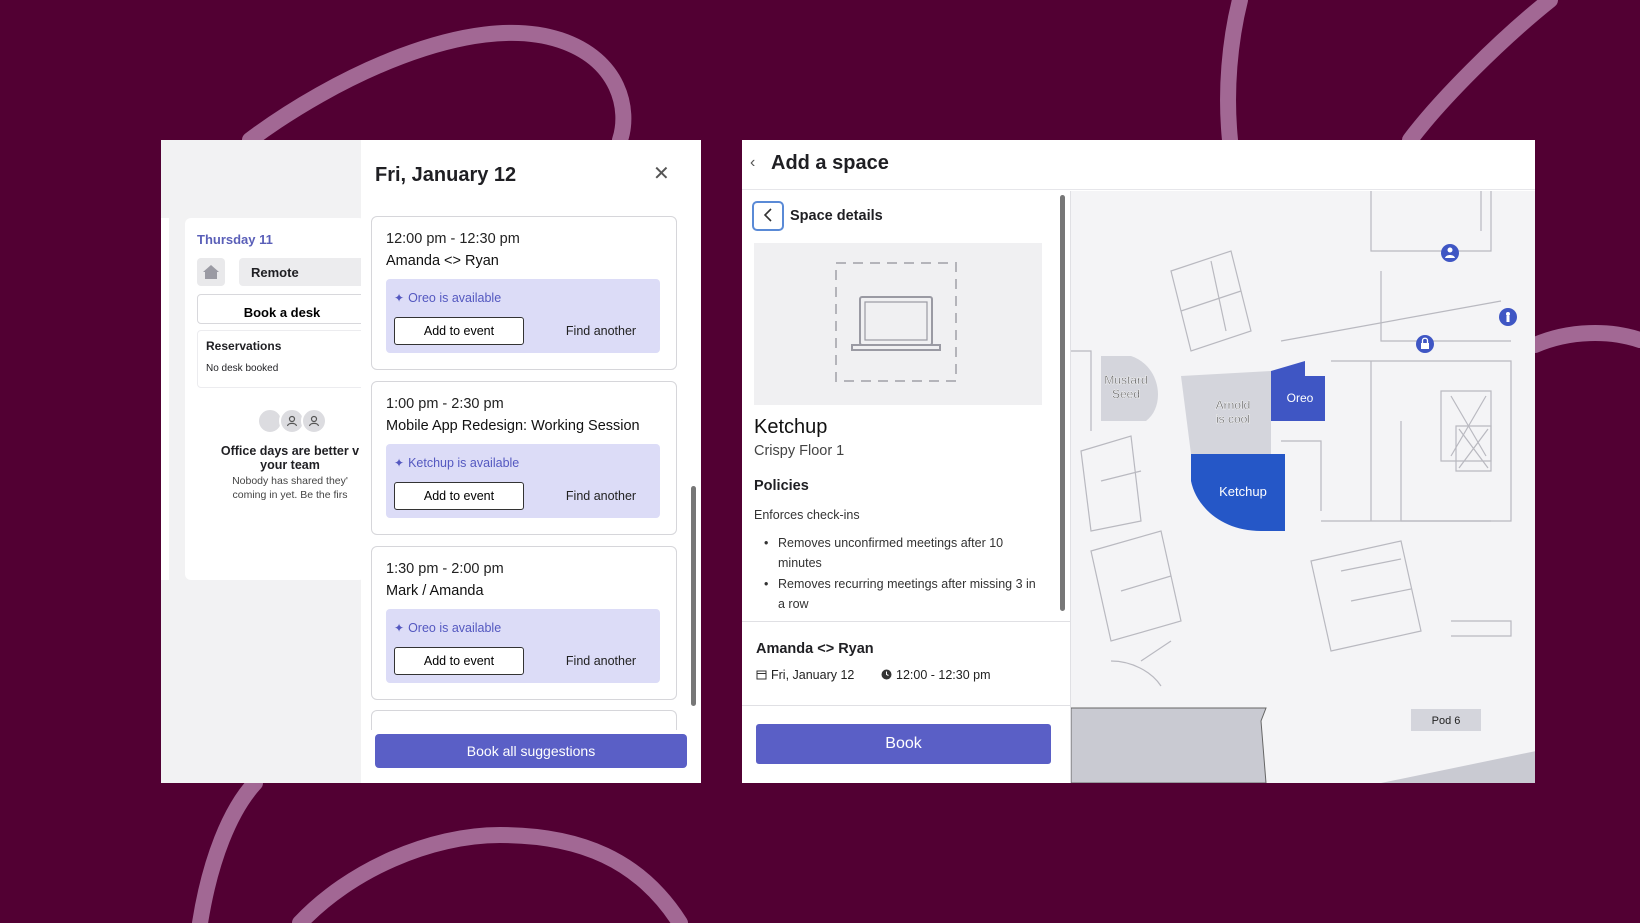  Describe the element at coordinates (1300, 398) in the screenshot. I see `room-label: Oreo` at that location.